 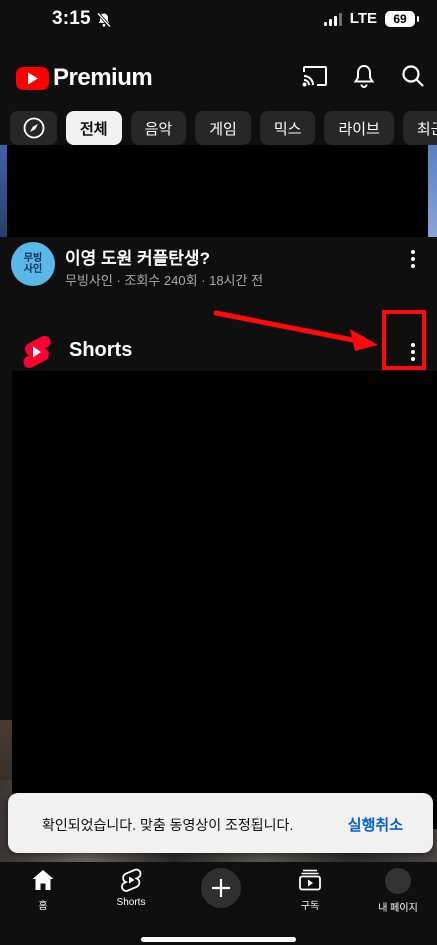 What do you see at coordinates (310, 880) in the screenshot?
I see `subscriptions-icon` at bounding box center [310, 880].